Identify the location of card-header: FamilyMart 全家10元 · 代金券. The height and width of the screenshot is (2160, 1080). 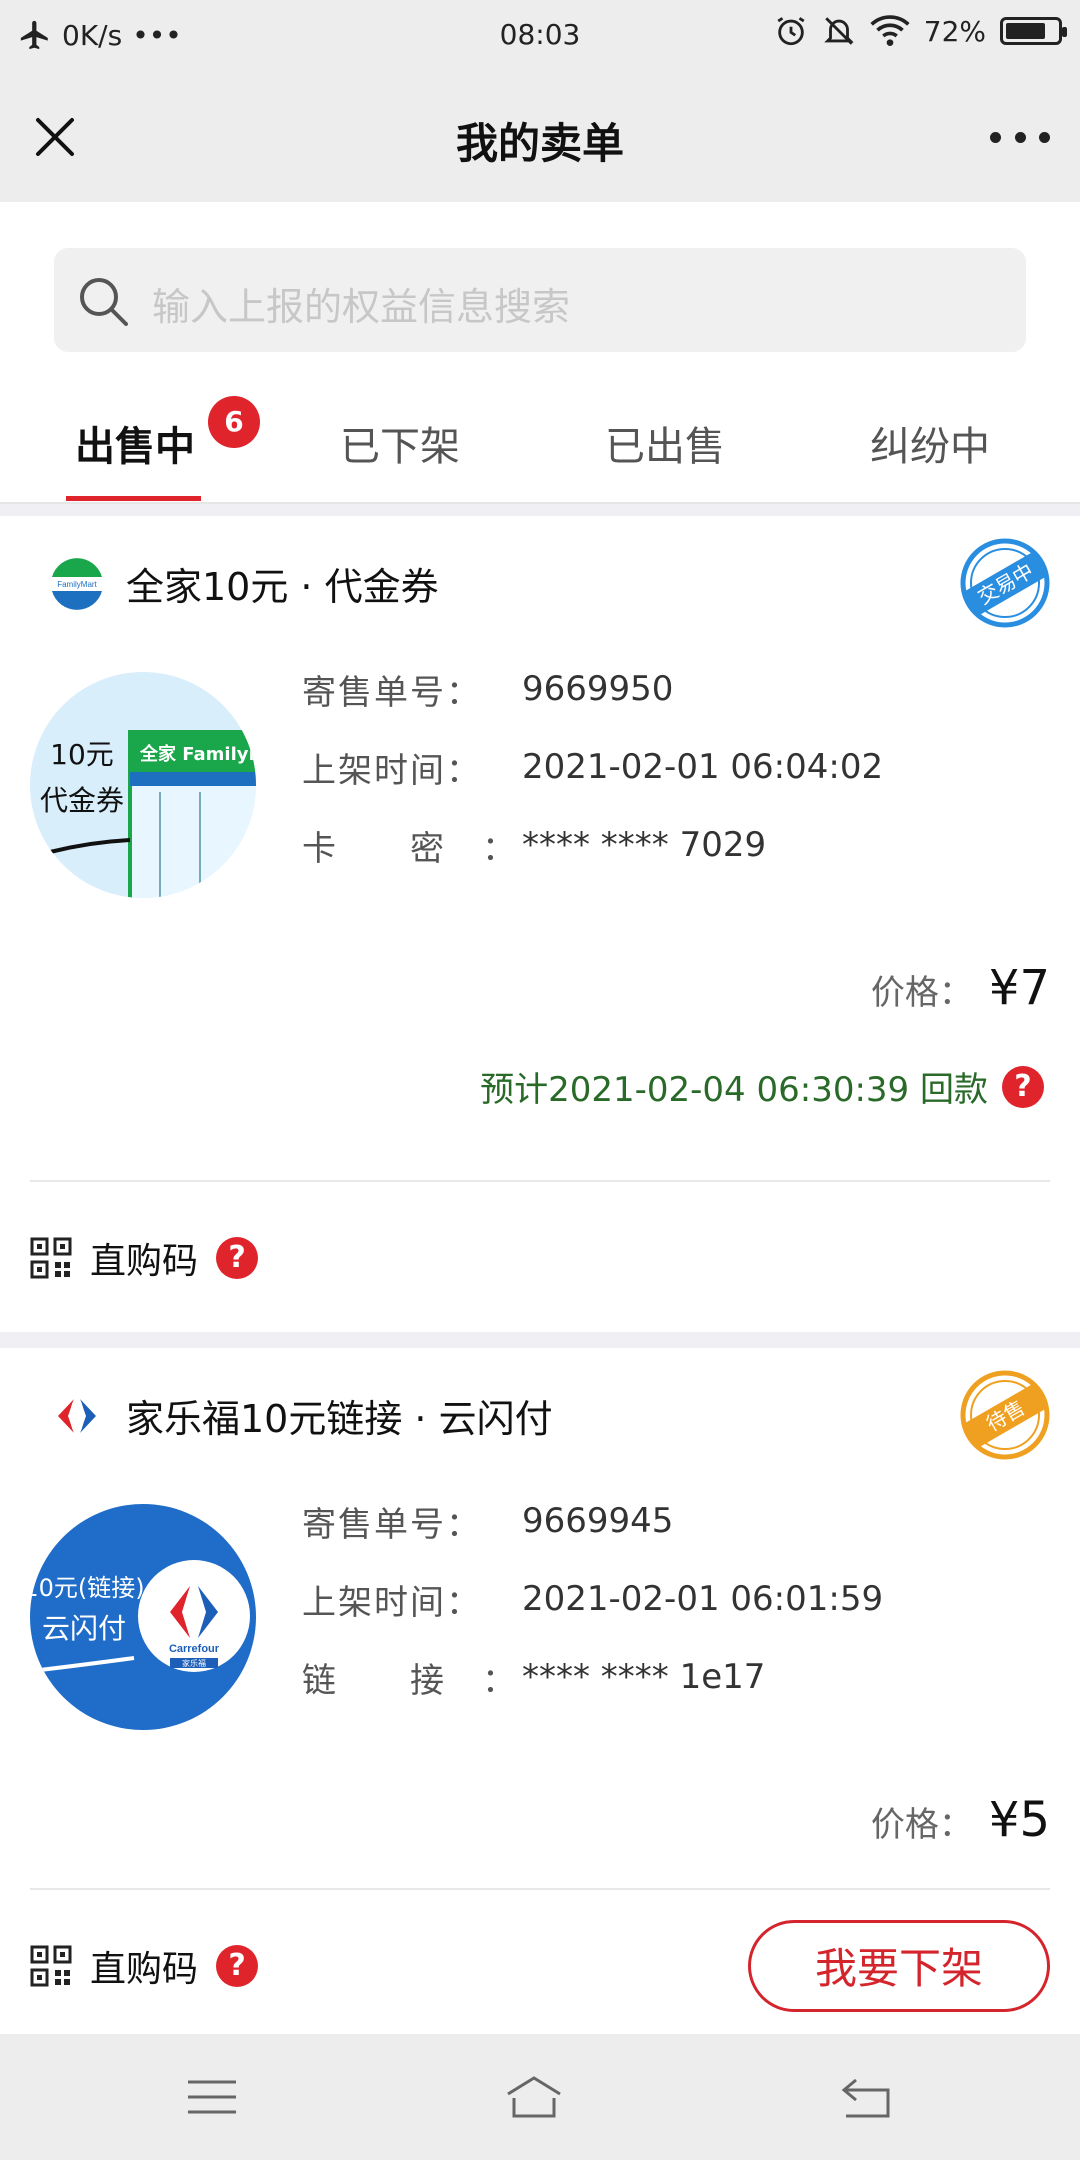
(244, 583).